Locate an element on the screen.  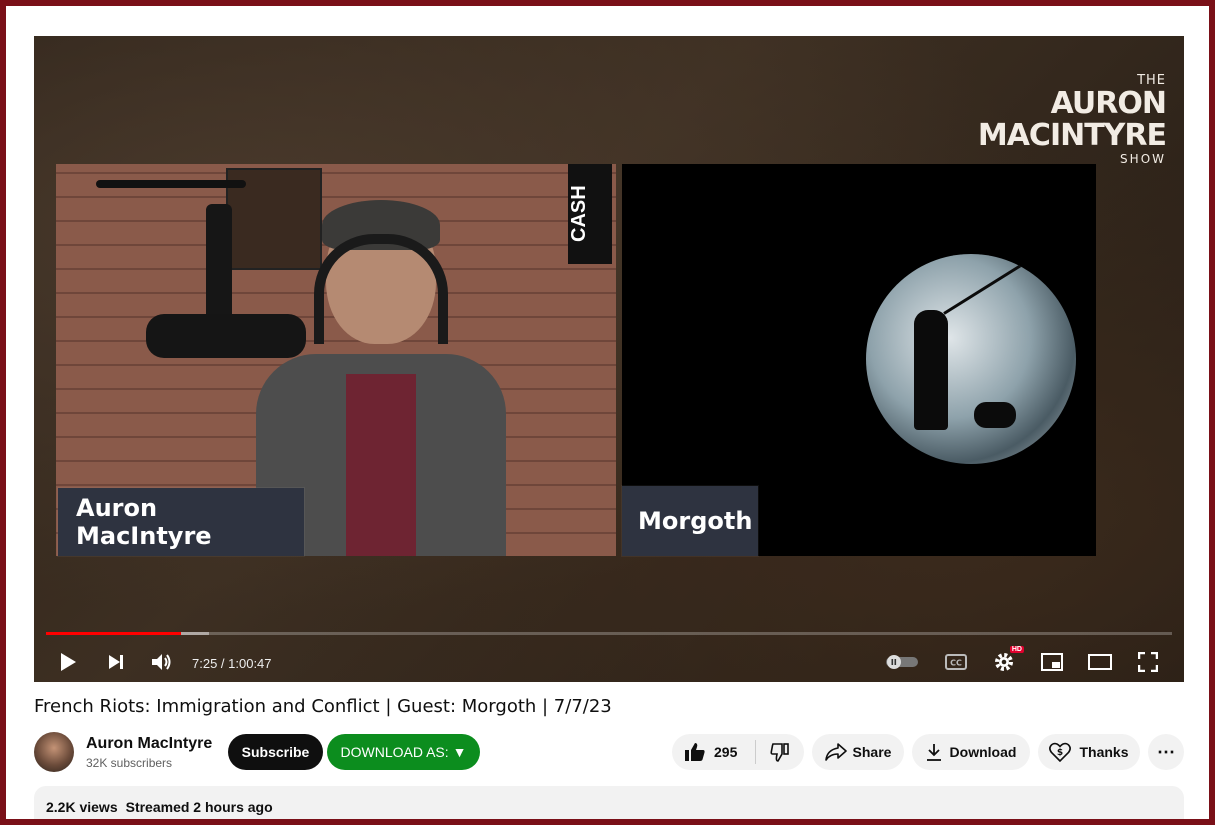
miniplayer-button is located at coordinates (1052, 662).